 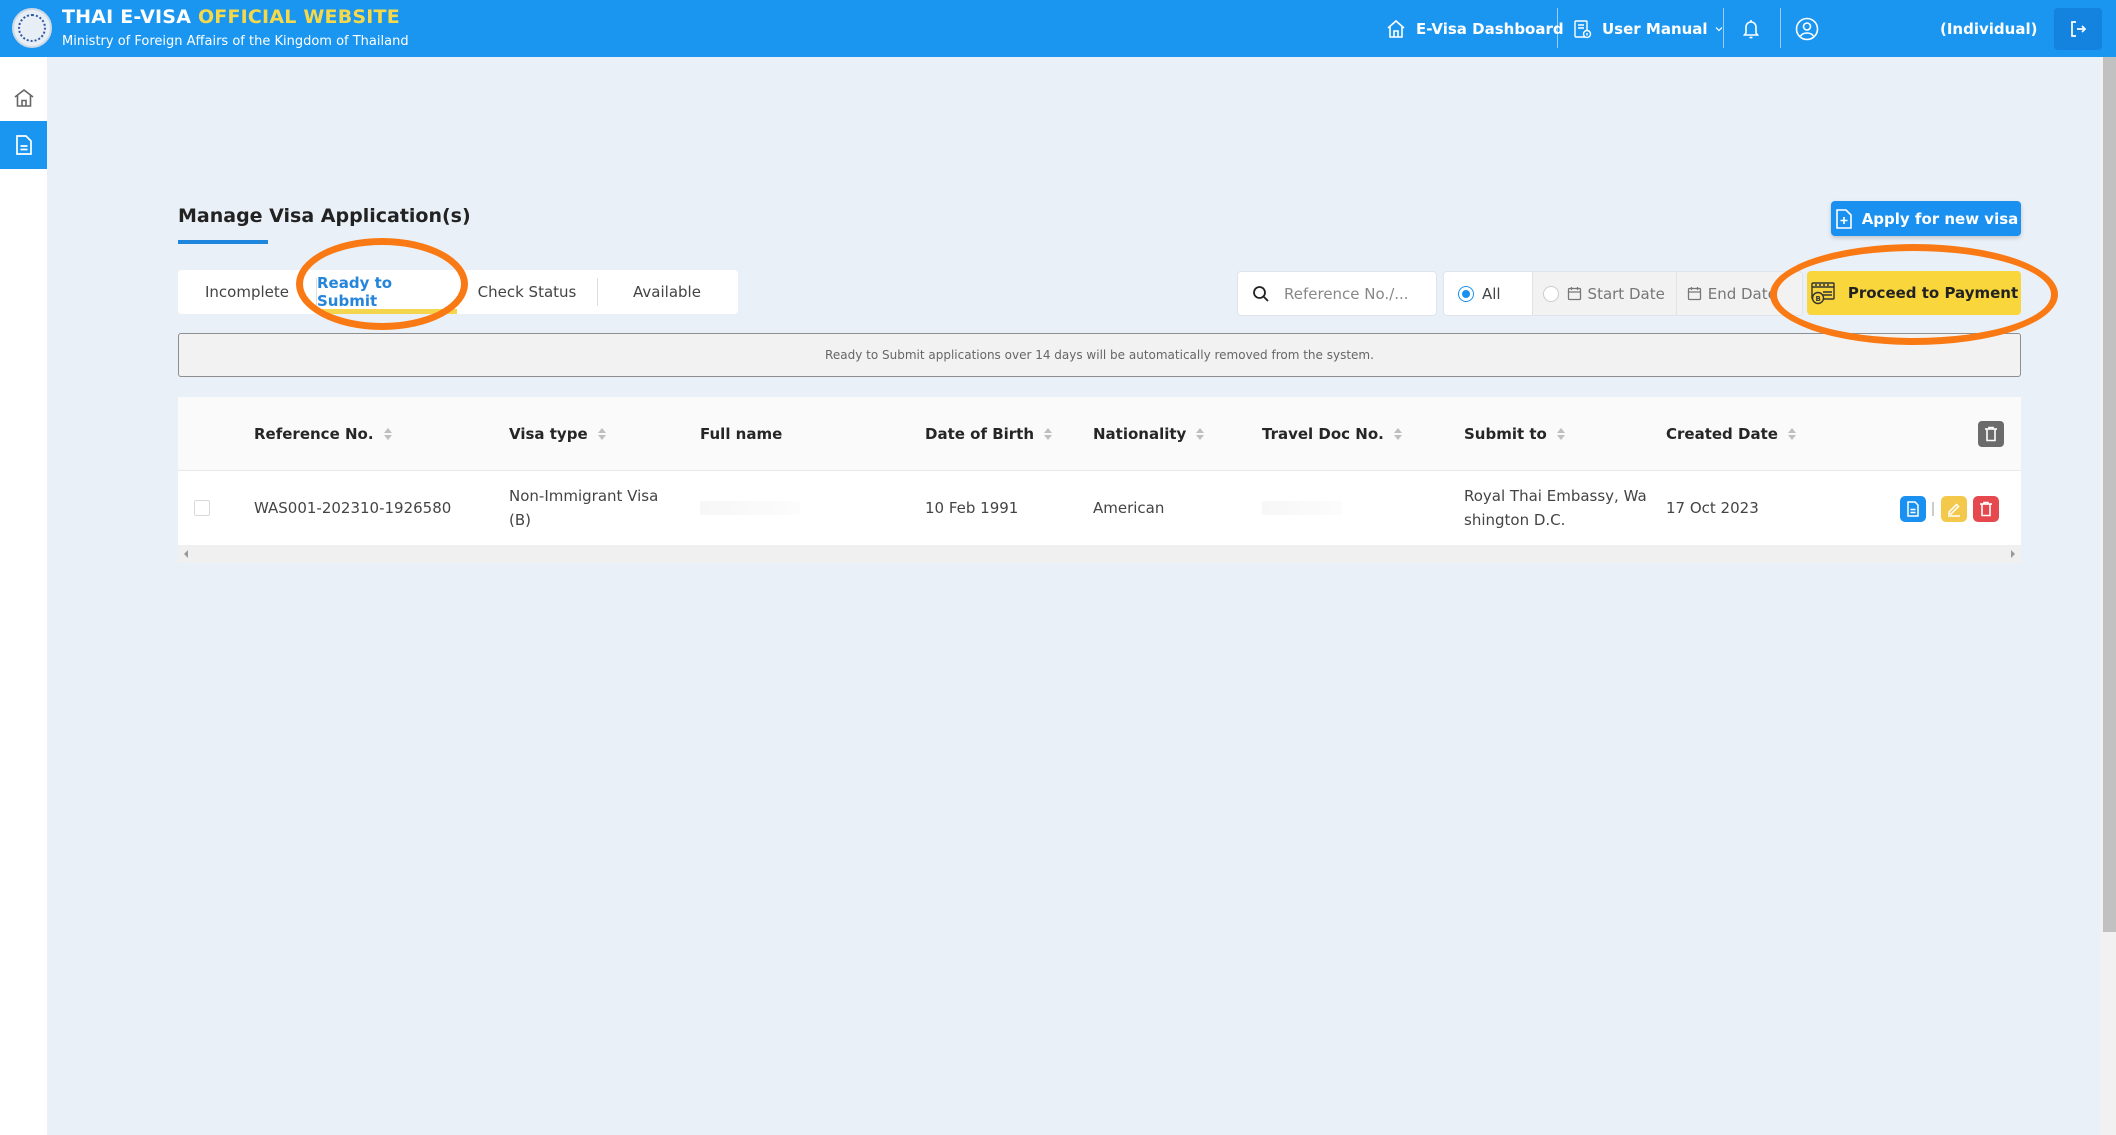 I want to click on tab-check-status: Check Status, so click(x=527, y=292).